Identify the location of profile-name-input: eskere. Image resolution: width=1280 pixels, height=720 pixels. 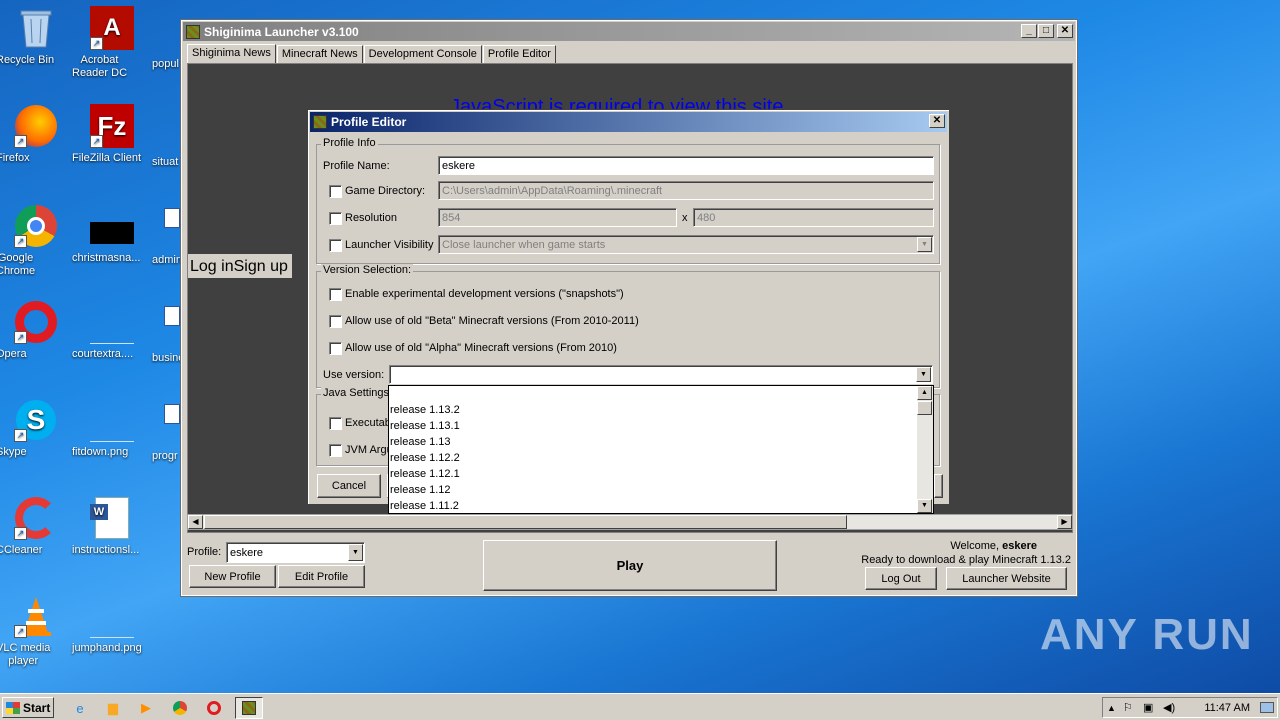
(686, 165).